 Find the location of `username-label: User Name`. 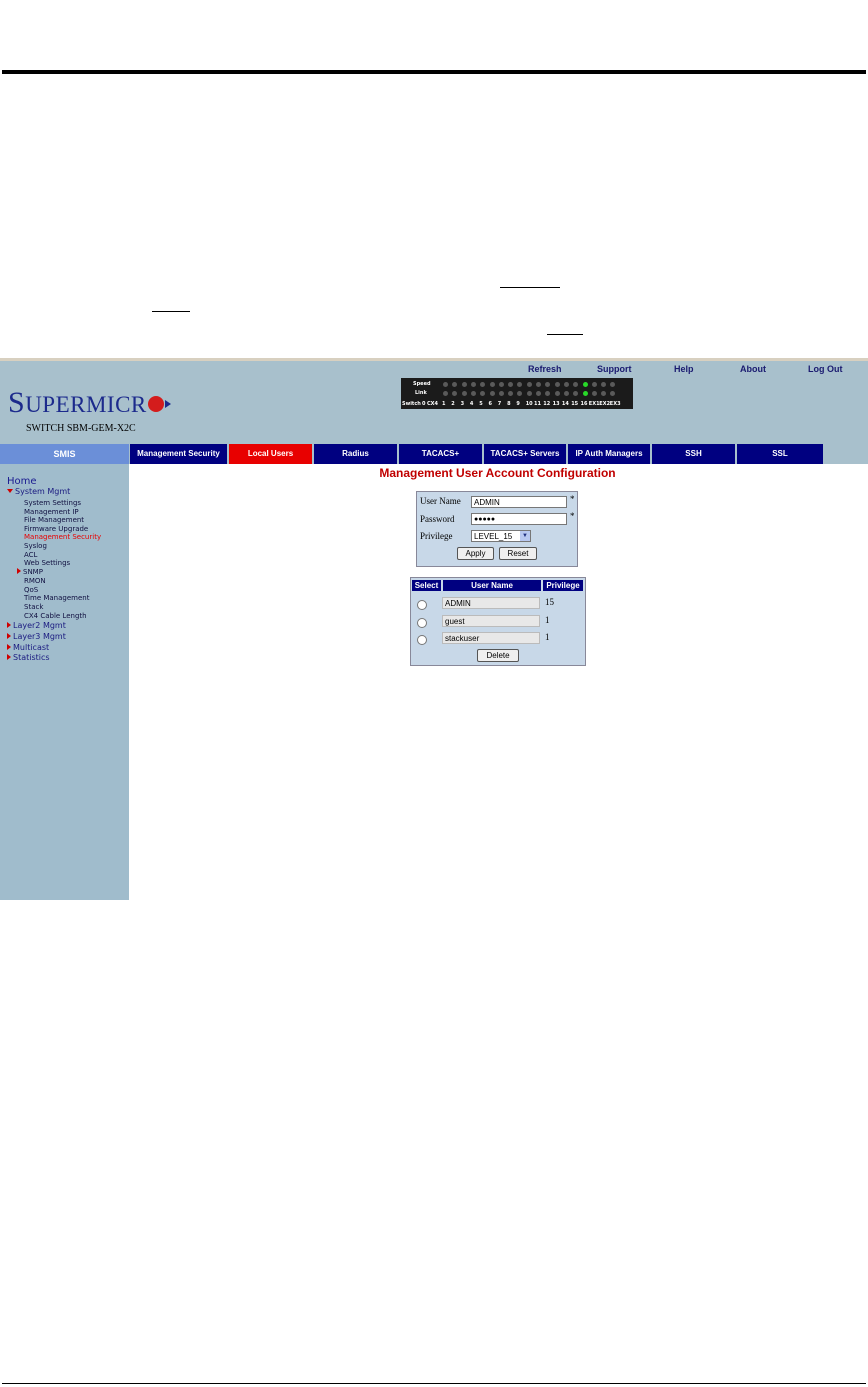

username-label: User Name is located at coordinates (440, 501).